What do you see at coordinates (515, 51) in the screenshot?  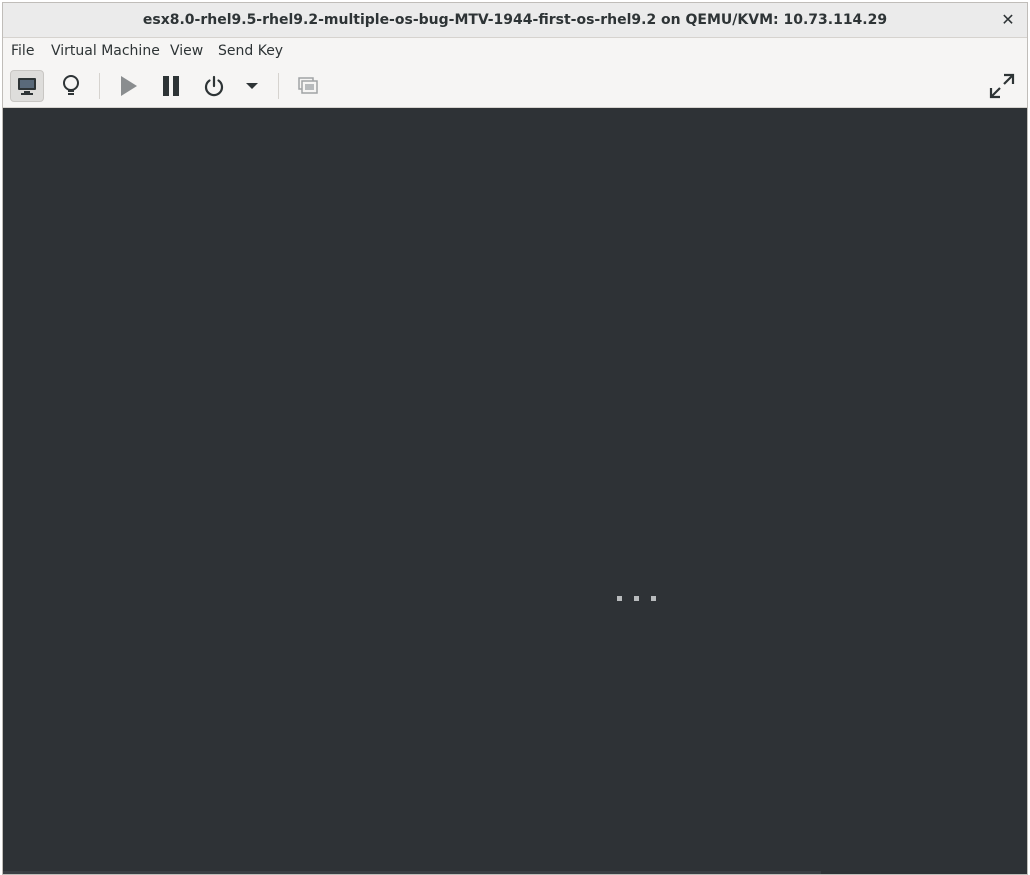 I see `menu-bar: File Virtual Machine View Send Key` at bounding box center [515, 51].